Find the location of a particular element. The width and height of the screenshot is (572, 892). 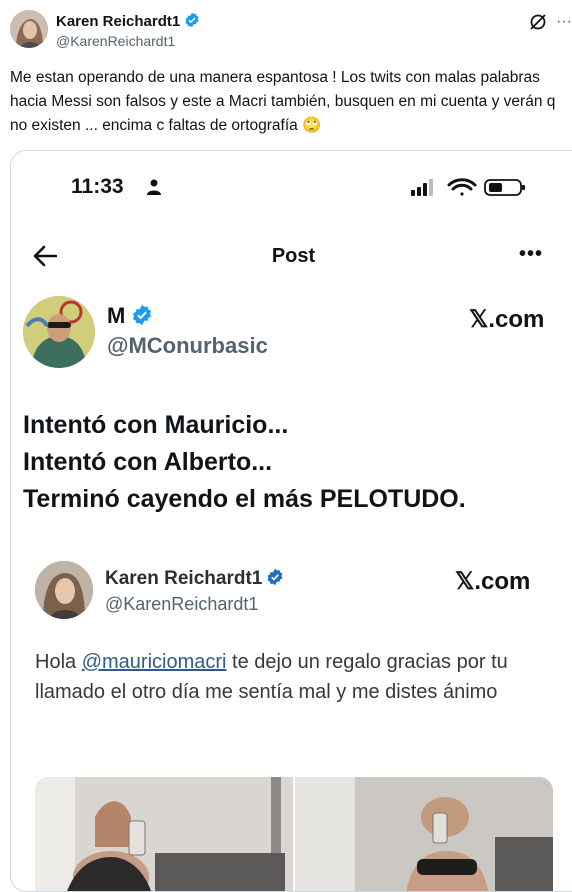

mention-link: @mauriciomacri is located at coordinates (154, 662).